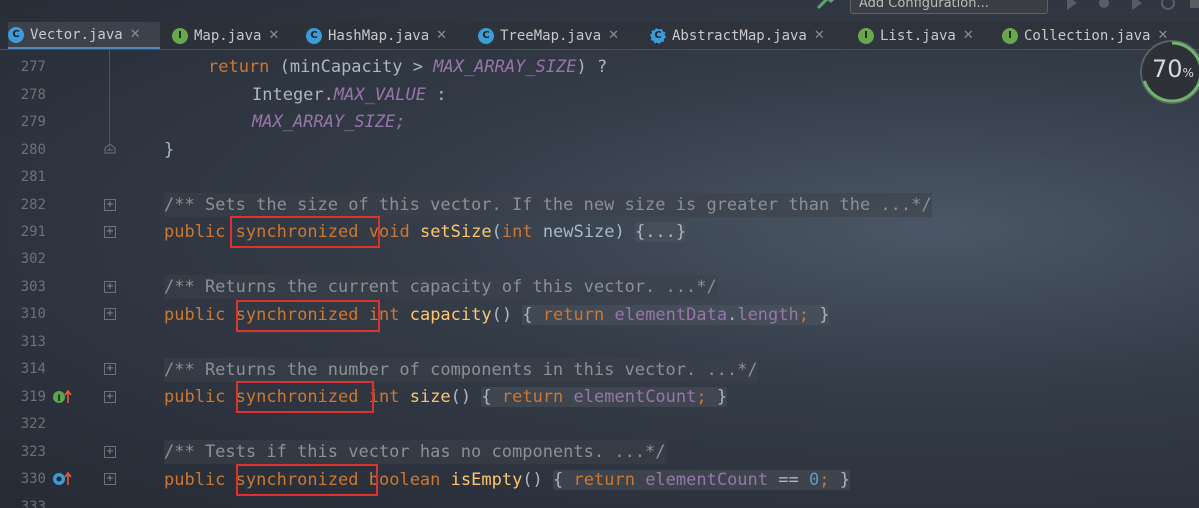 The width and height of the screenshot is (1199, 508). What do you see at coordinates (23, 452) in the screenshot?
I see `line-number: 323` at bounding box center [23, 452].